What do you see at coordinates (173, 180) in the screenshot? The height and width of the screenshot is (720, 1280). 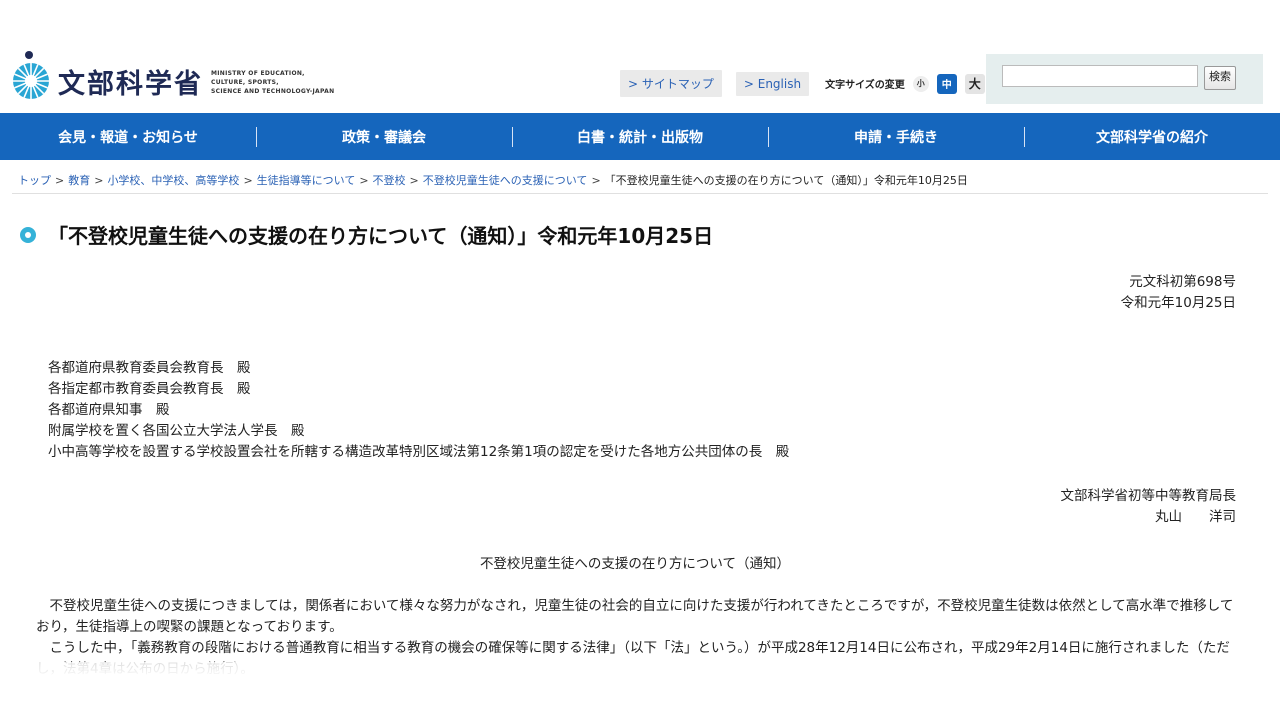 I see `breadcrumb-link-schools: 小学校、中学校、高等学校` at bounding box center [173, 180].